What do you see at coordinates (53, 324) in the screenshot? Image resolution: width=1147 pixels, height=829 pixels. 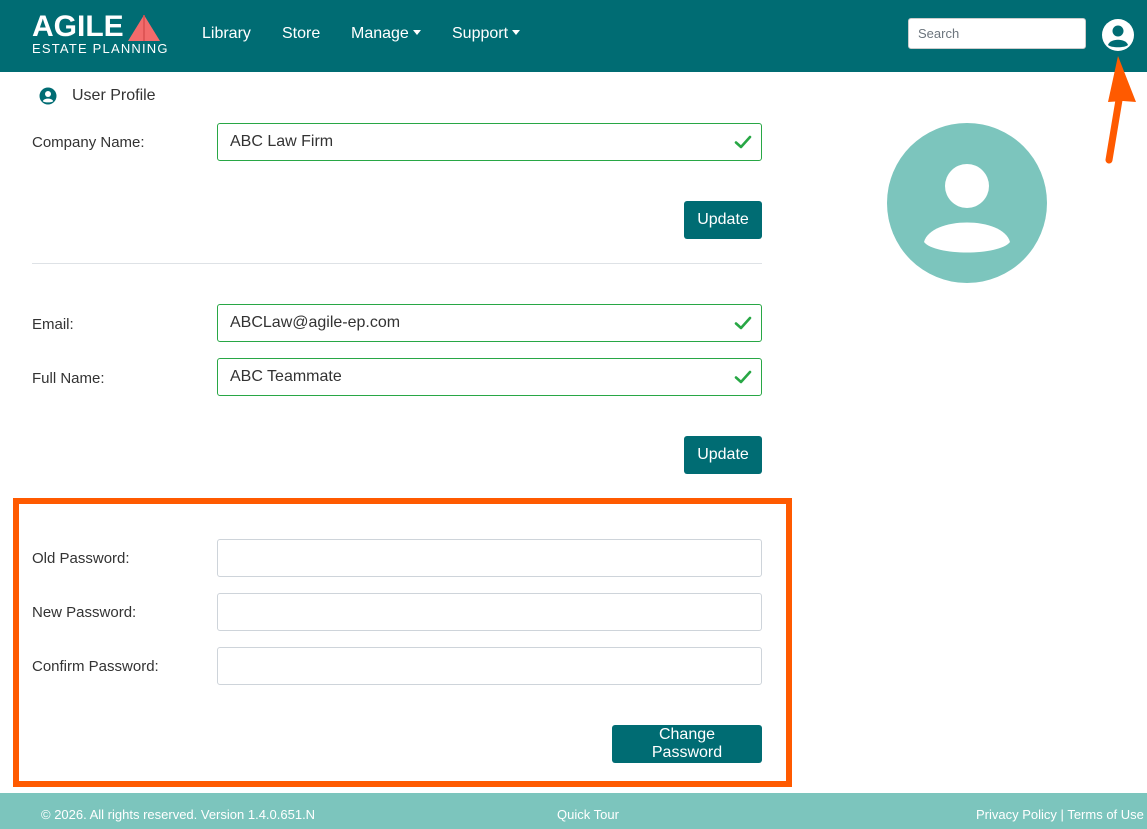 I see `email-label: Email:` at bounding box center [53, 324].